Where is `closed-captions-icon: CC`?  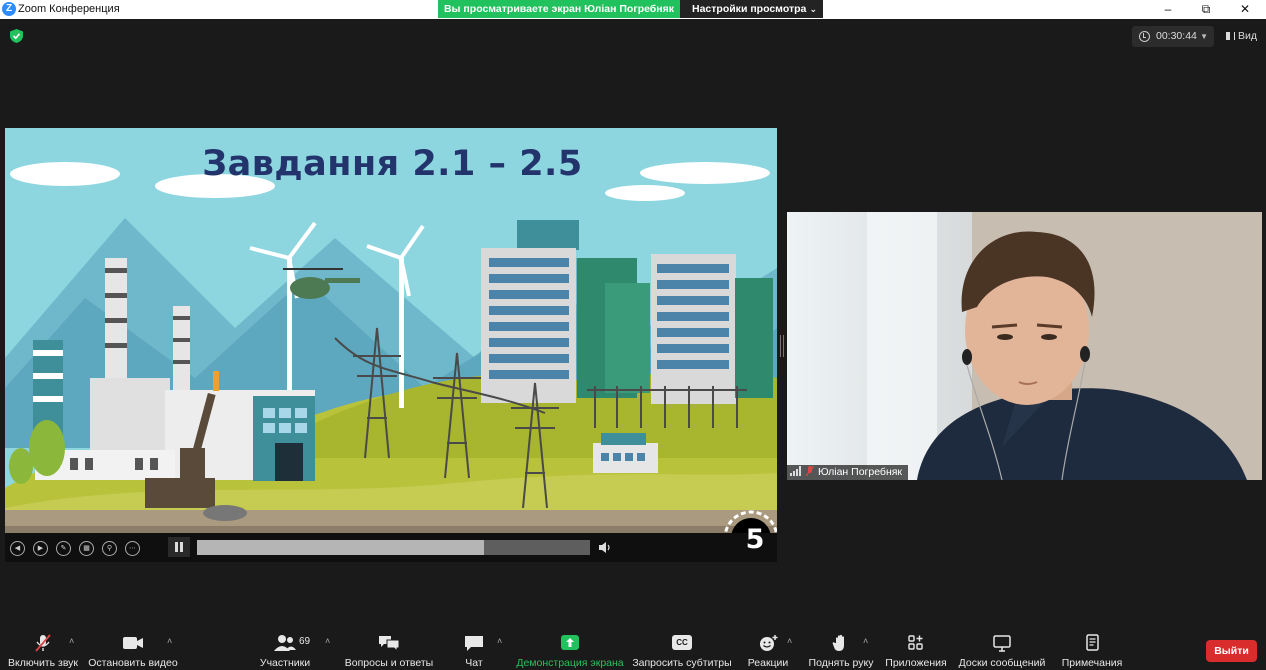 closed-captions-icon: CC is located at coordinates (682, 642).